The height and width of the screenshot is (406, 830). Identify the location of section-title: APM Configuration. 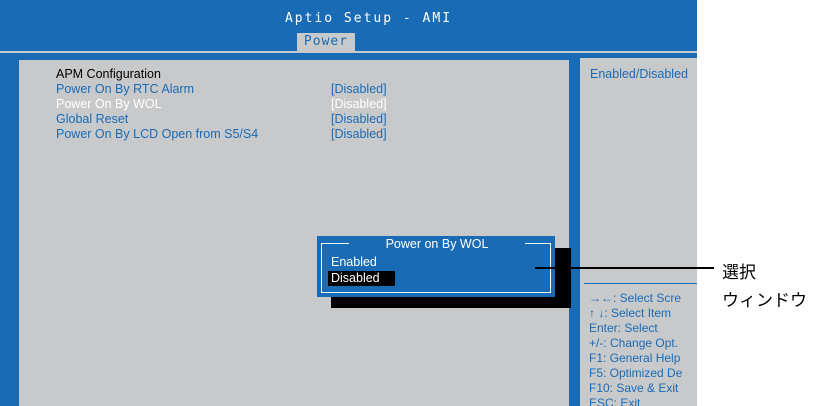
(108, 74).